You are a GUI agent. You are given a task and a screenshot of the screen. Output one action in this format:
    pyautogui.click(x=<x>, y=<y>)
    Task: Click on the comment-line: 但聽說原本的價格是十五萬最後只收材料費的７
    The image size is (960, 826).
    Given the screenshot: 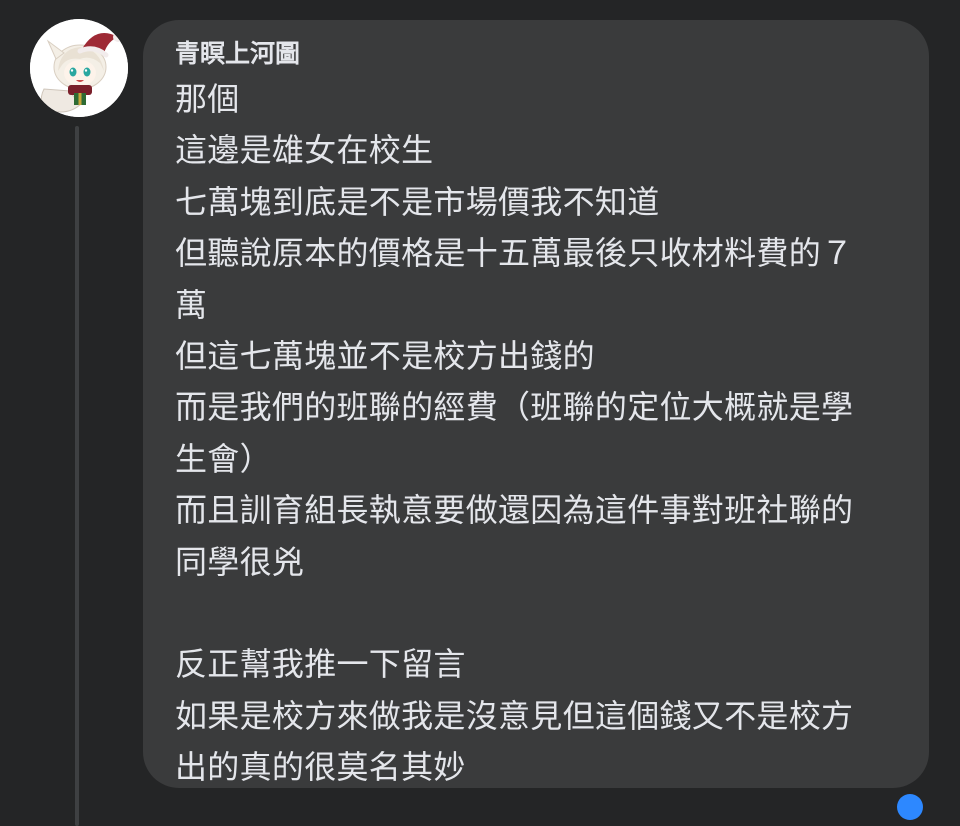 What is the action you would take?
    pyautogui.click(x=514, y=253)
    